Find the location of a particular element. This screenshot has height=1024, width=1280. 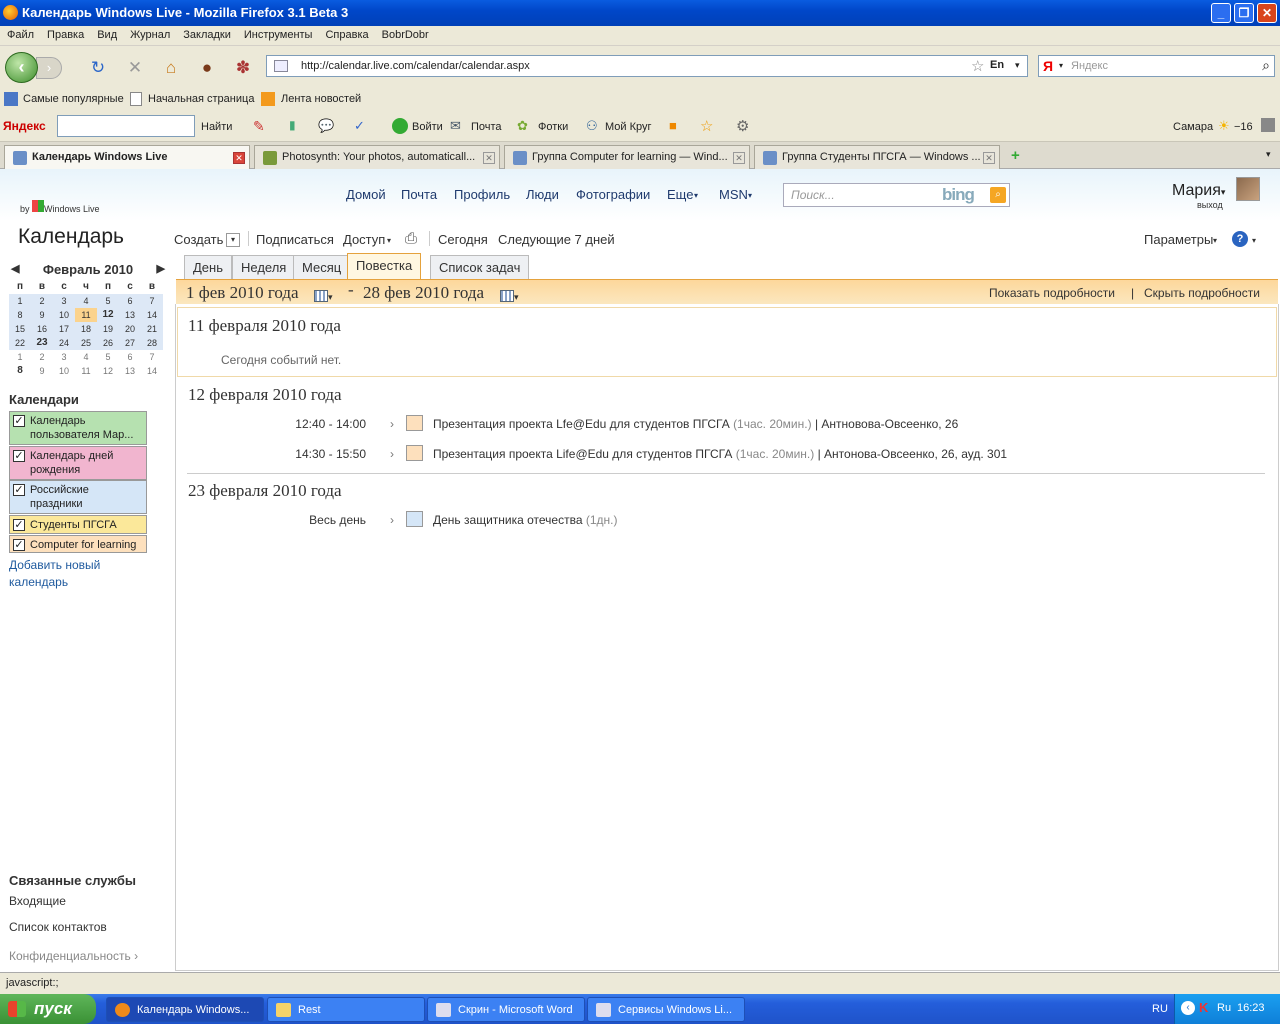

create-dropdown-icon: ▾ is located at coordinates (233, 240).